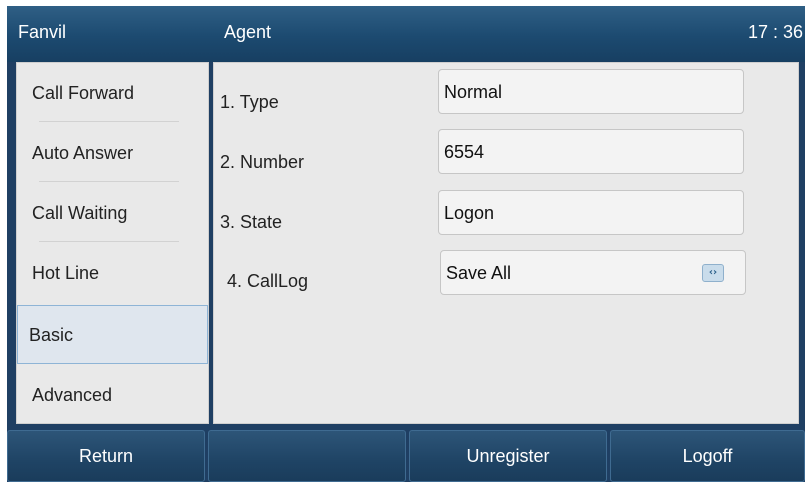 Image resolution: width=807 pixels, height=486 pixels. What do you see at coordinates (268, 281) in the screenshot?
I see `calllog-label: 4. CallLog` at bounding box center [268, 281].